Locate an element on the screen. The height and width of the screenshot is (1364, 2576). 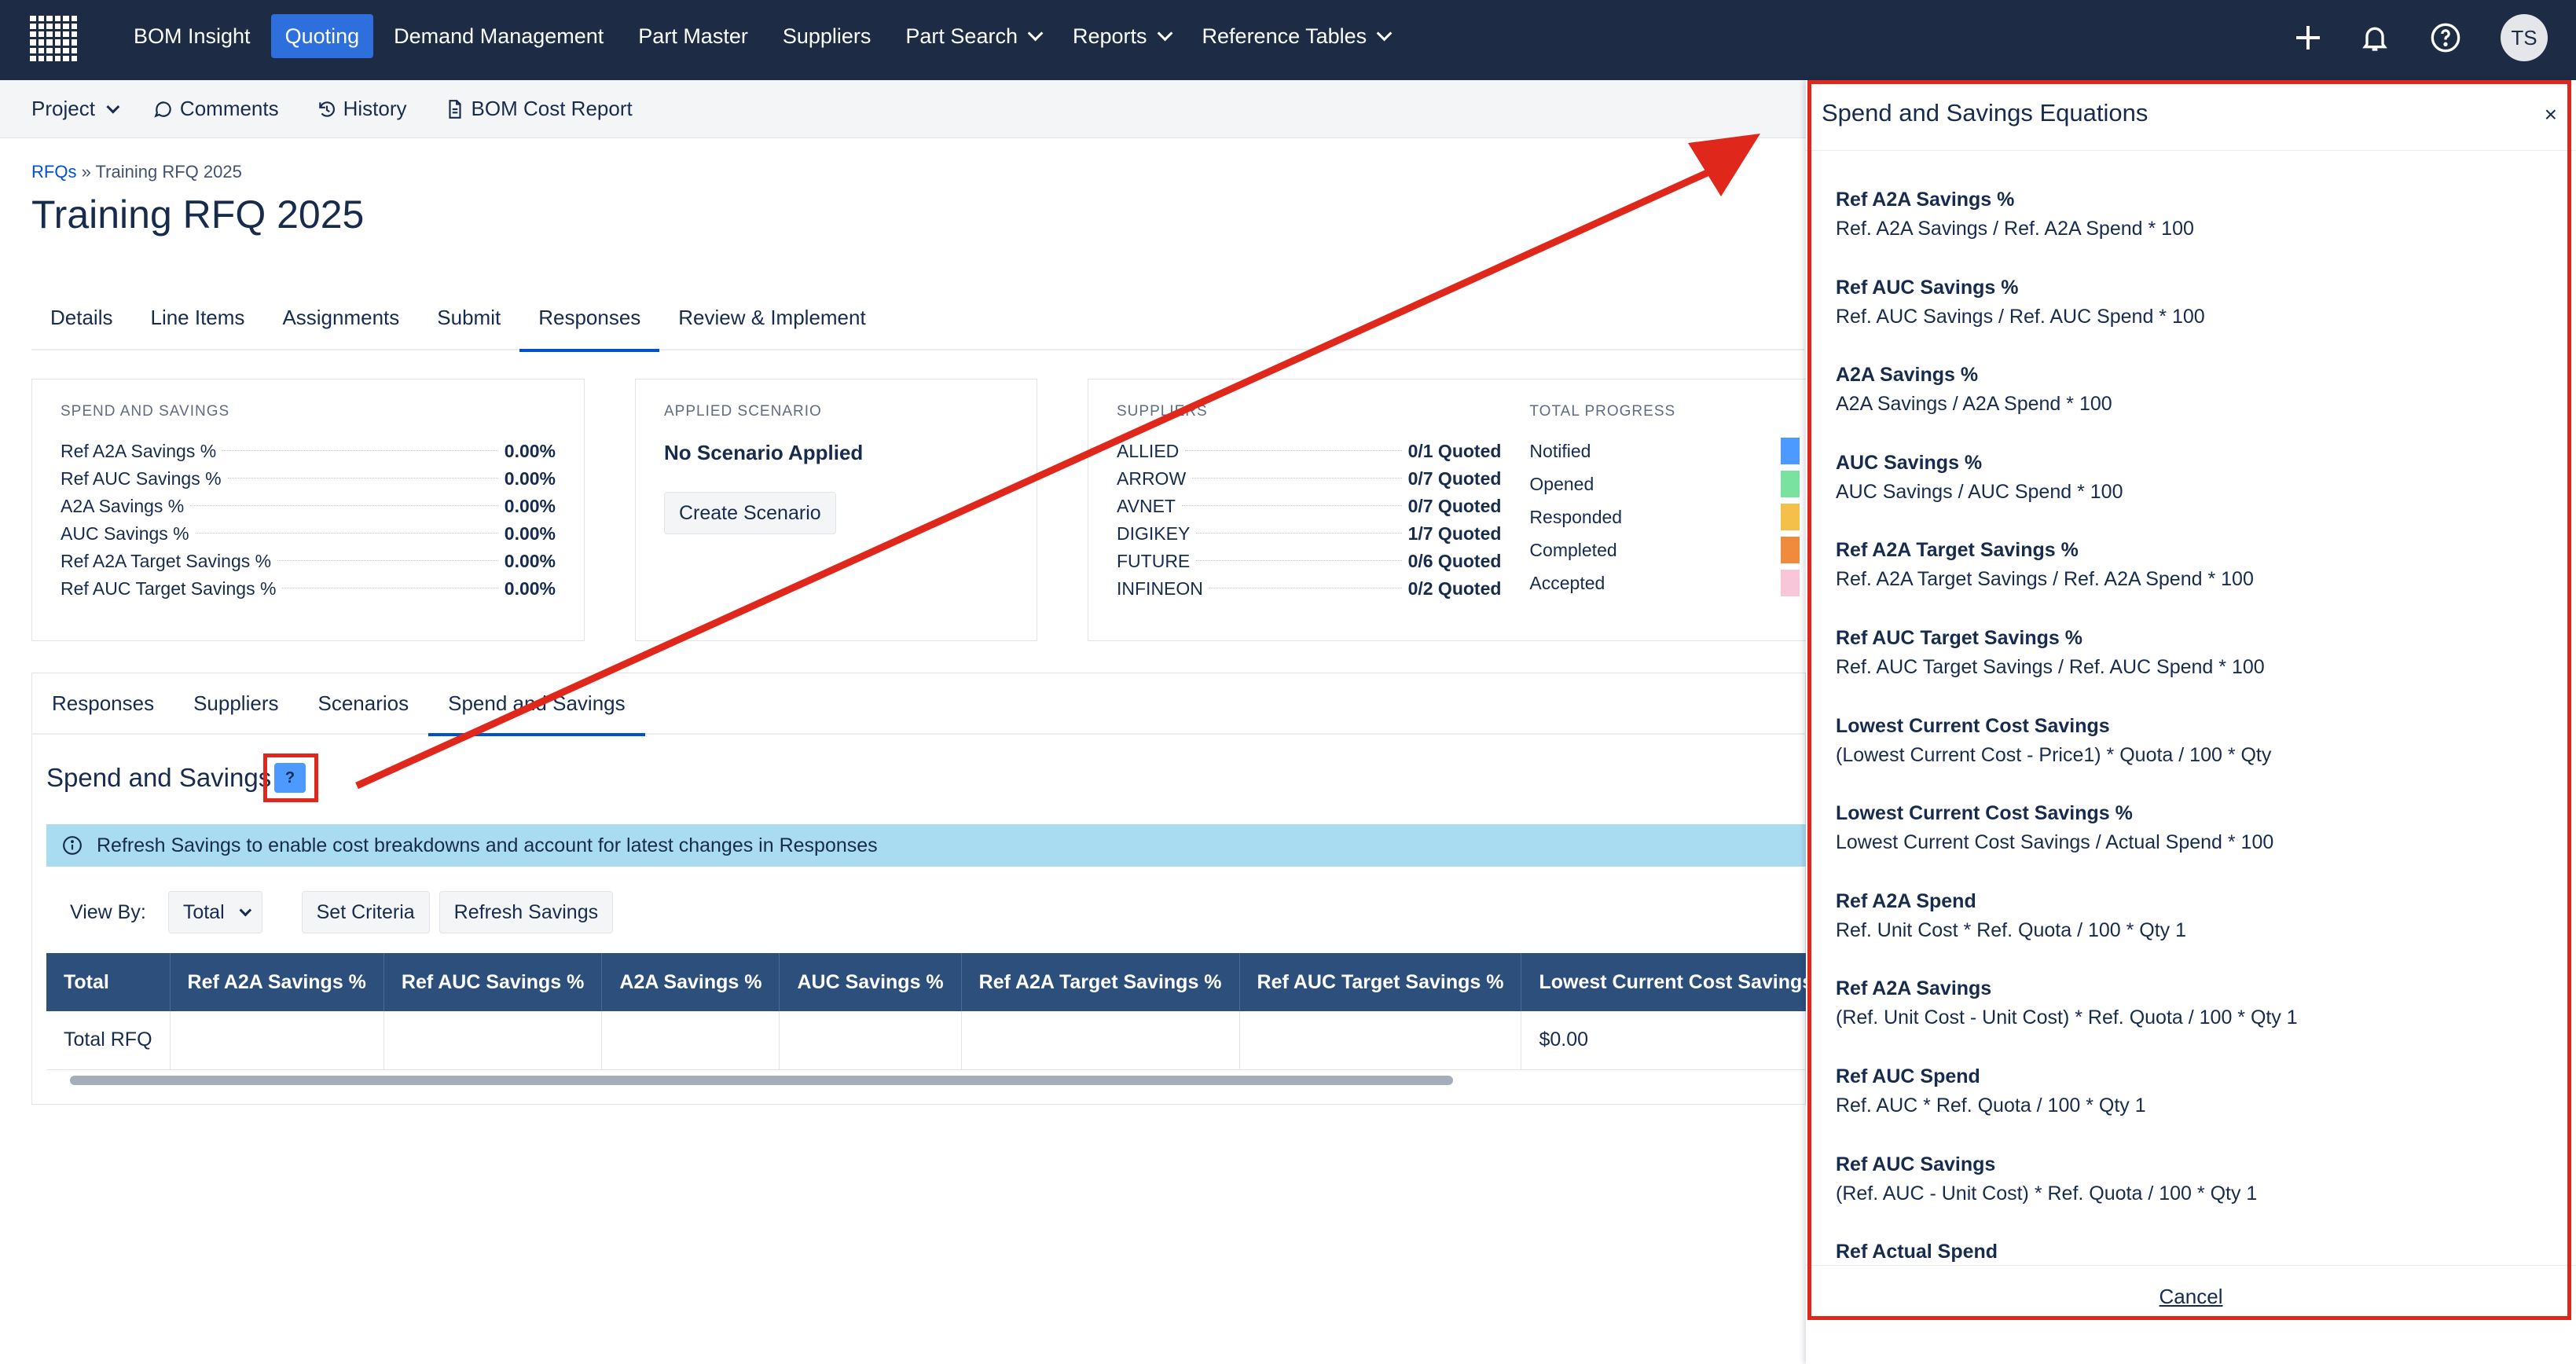
progress-label: Responded is located at coordinates (1576, 516).